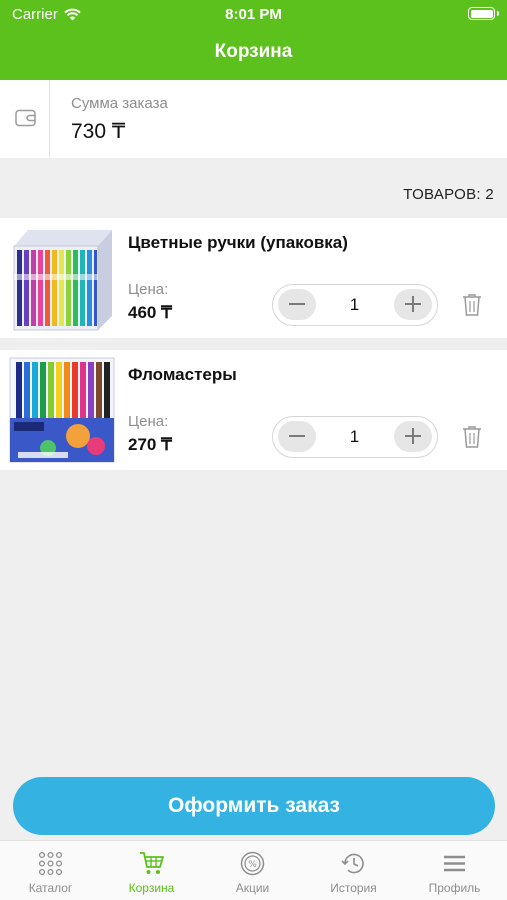  I want to click on tab-label: Каталог, so click(50, 888).